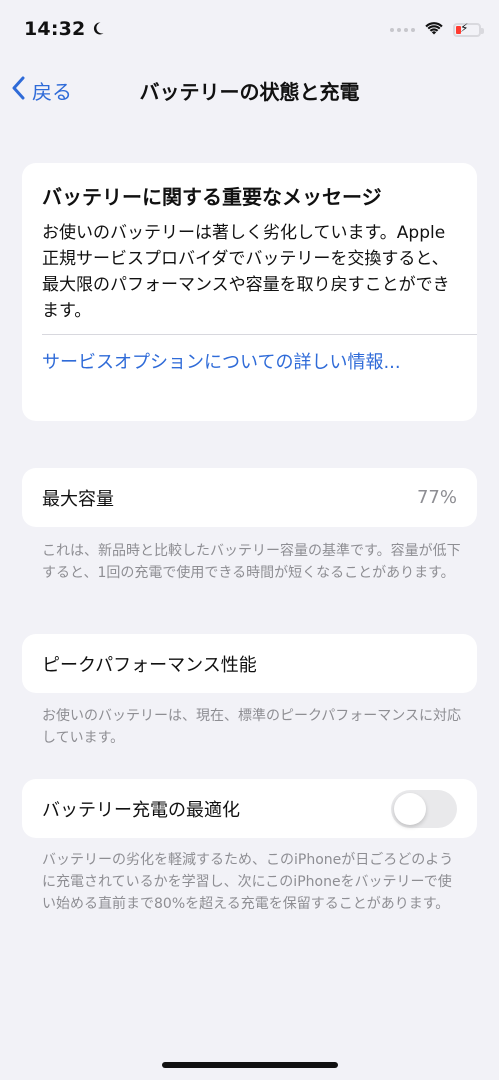  I want to click on bolt-icon: ⚡, so click(464, 27).